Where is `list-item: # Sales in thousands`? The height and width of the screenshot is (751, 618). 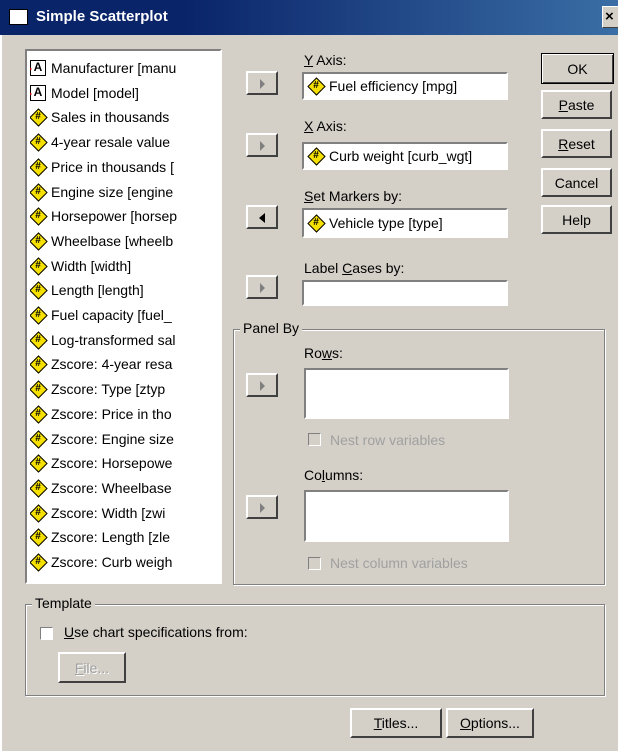
list-item: # Sales in thousands is located at coordinates (125, 117).